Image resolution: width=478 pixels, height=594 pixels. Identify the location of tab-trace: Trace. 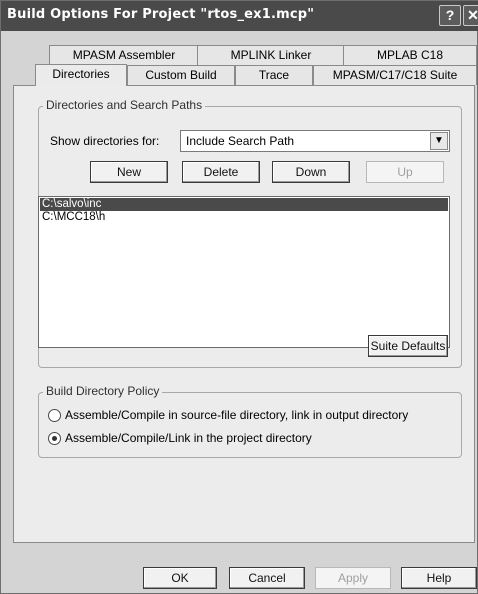
(274, 75).